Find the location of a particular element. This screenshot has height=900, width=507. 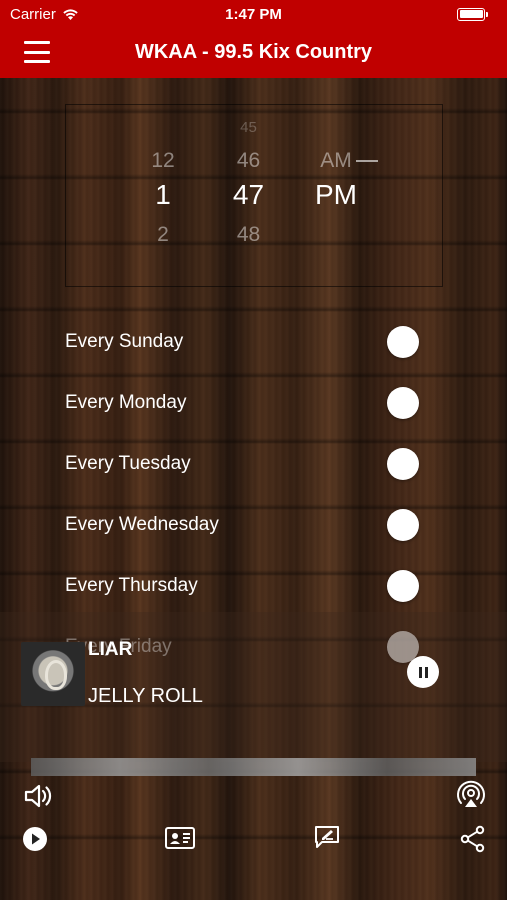

alarm-day-row: Every Monday is located at coordinates (253, 403).